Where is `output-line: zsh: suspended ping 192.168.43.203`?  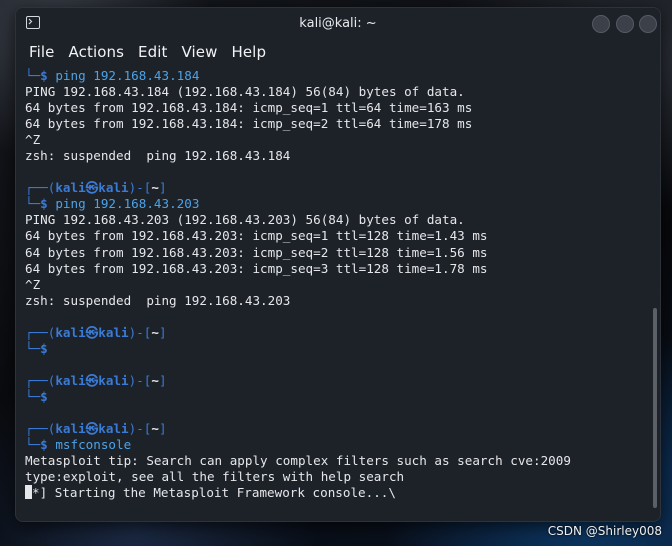 output-line: zsh: suspended ping 192.168.43.203 is located at coordinates (158, 300).